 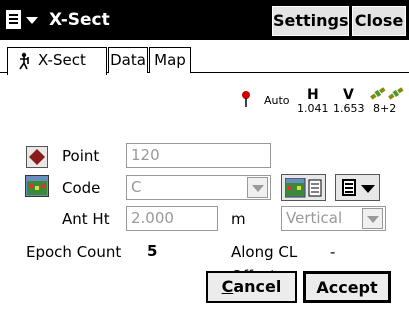 I want to click on along-cl-value: -, so click(x=333, y=252).